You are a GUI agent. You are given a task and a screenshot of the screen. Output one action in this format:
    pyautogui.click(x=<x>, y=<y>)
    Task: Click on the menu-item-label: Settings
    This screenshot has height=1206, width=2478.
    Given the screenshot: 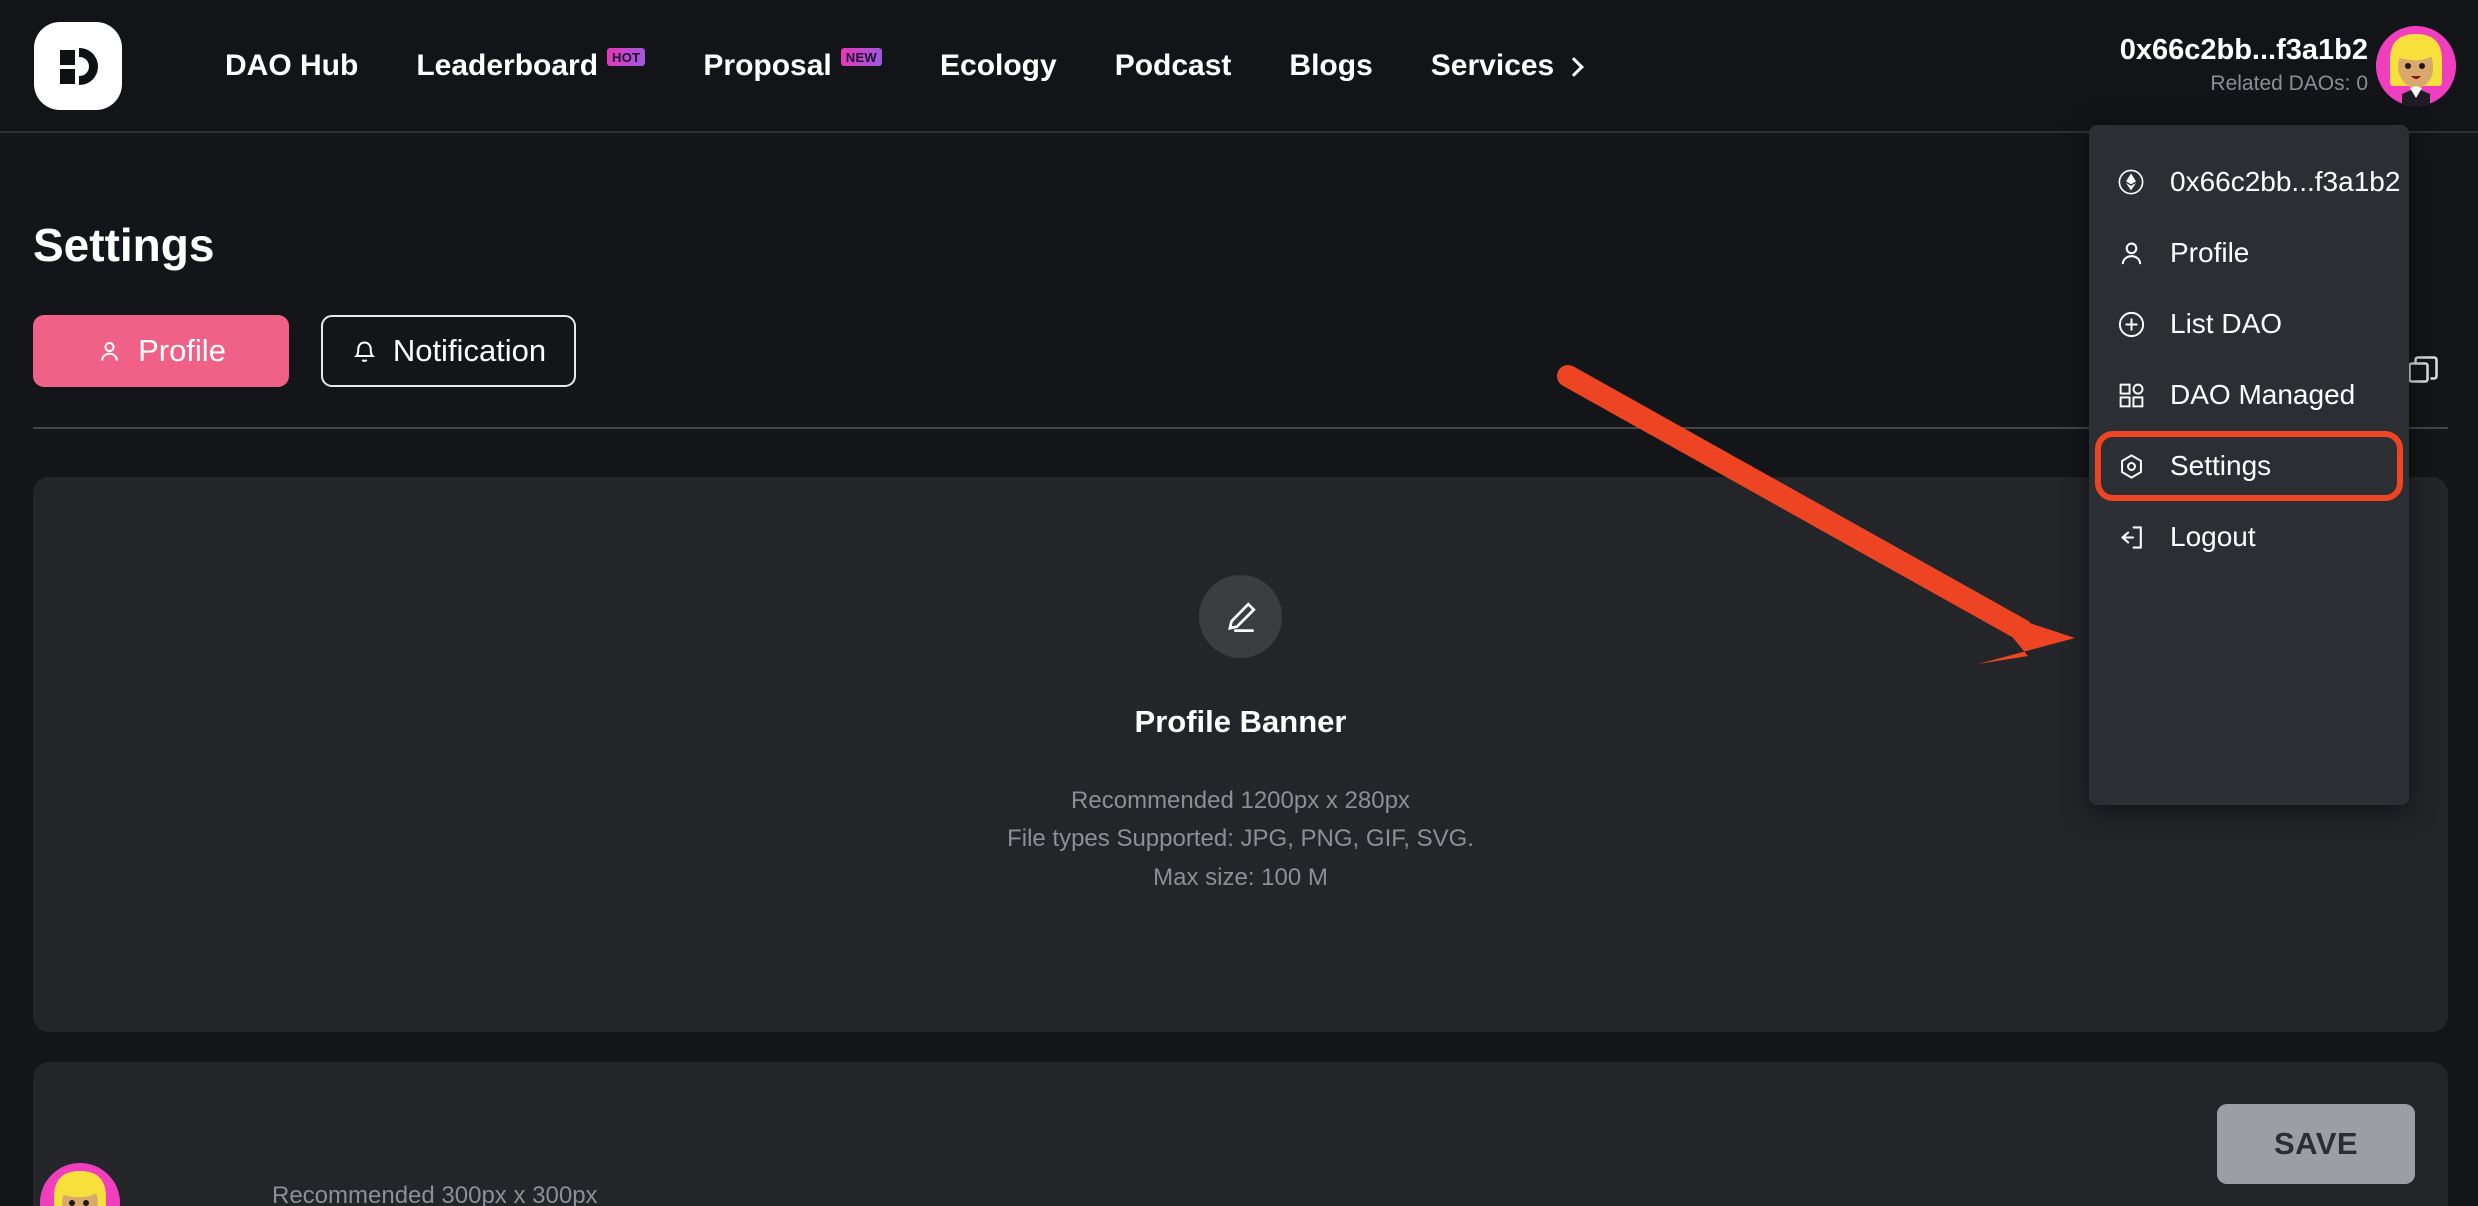 What is the action you would take?
    pyautogui.click(x=2221, y=465)
    